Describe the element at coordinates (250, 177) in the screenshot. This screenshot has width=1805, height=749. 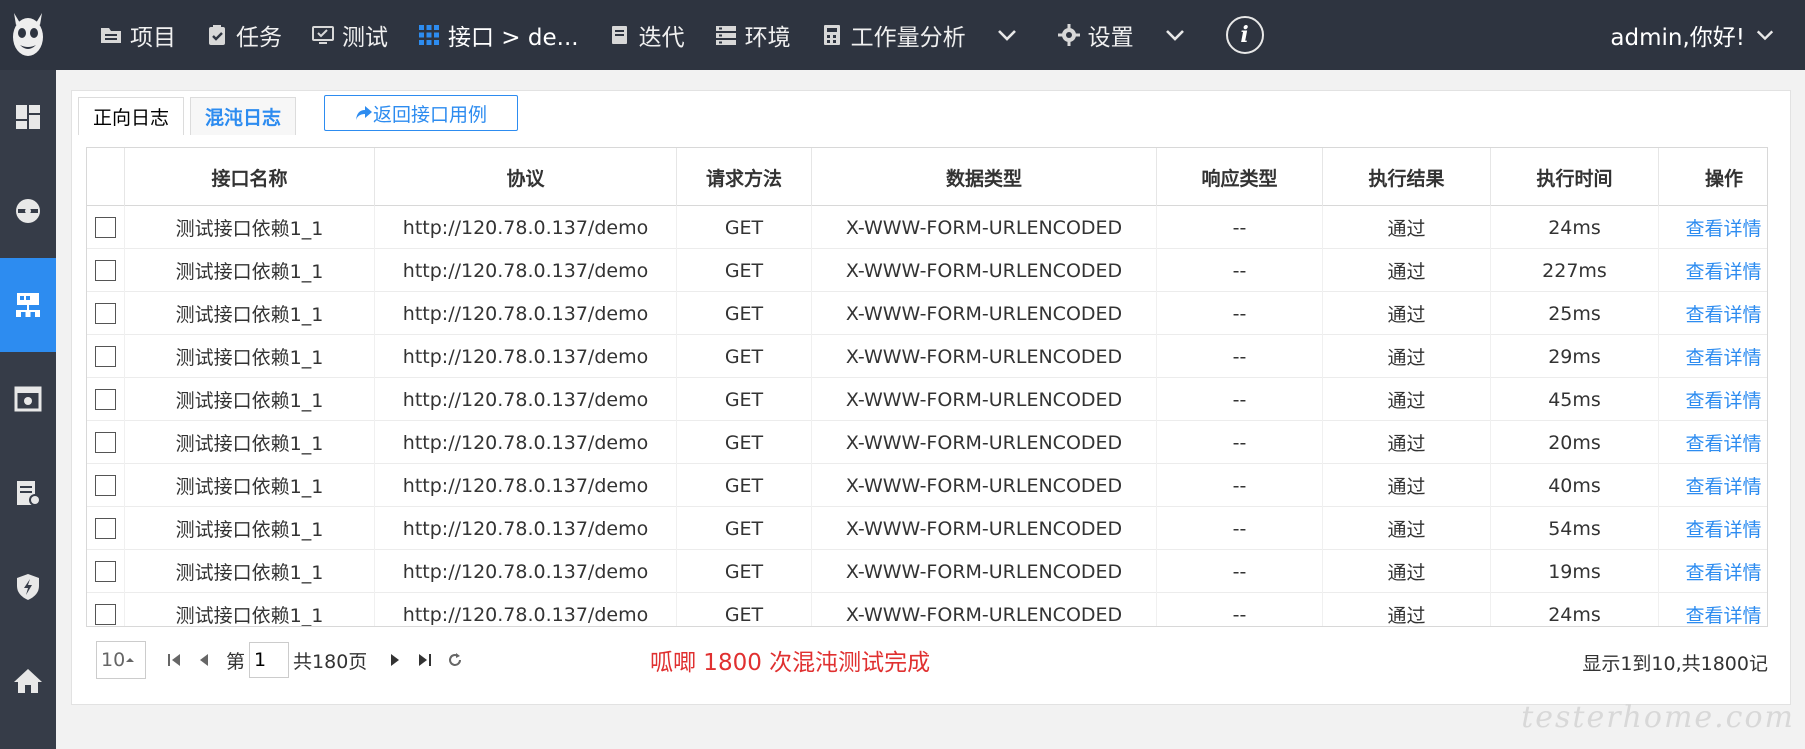
I see `col-header-name: 接口名称` at that location.